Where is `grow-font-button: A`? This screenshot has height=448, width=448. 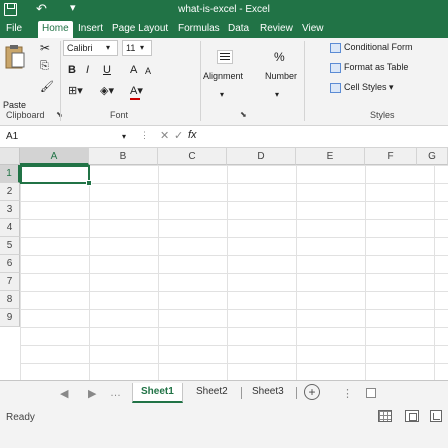 grow-font-button: A is located at coordinates (133, 70).